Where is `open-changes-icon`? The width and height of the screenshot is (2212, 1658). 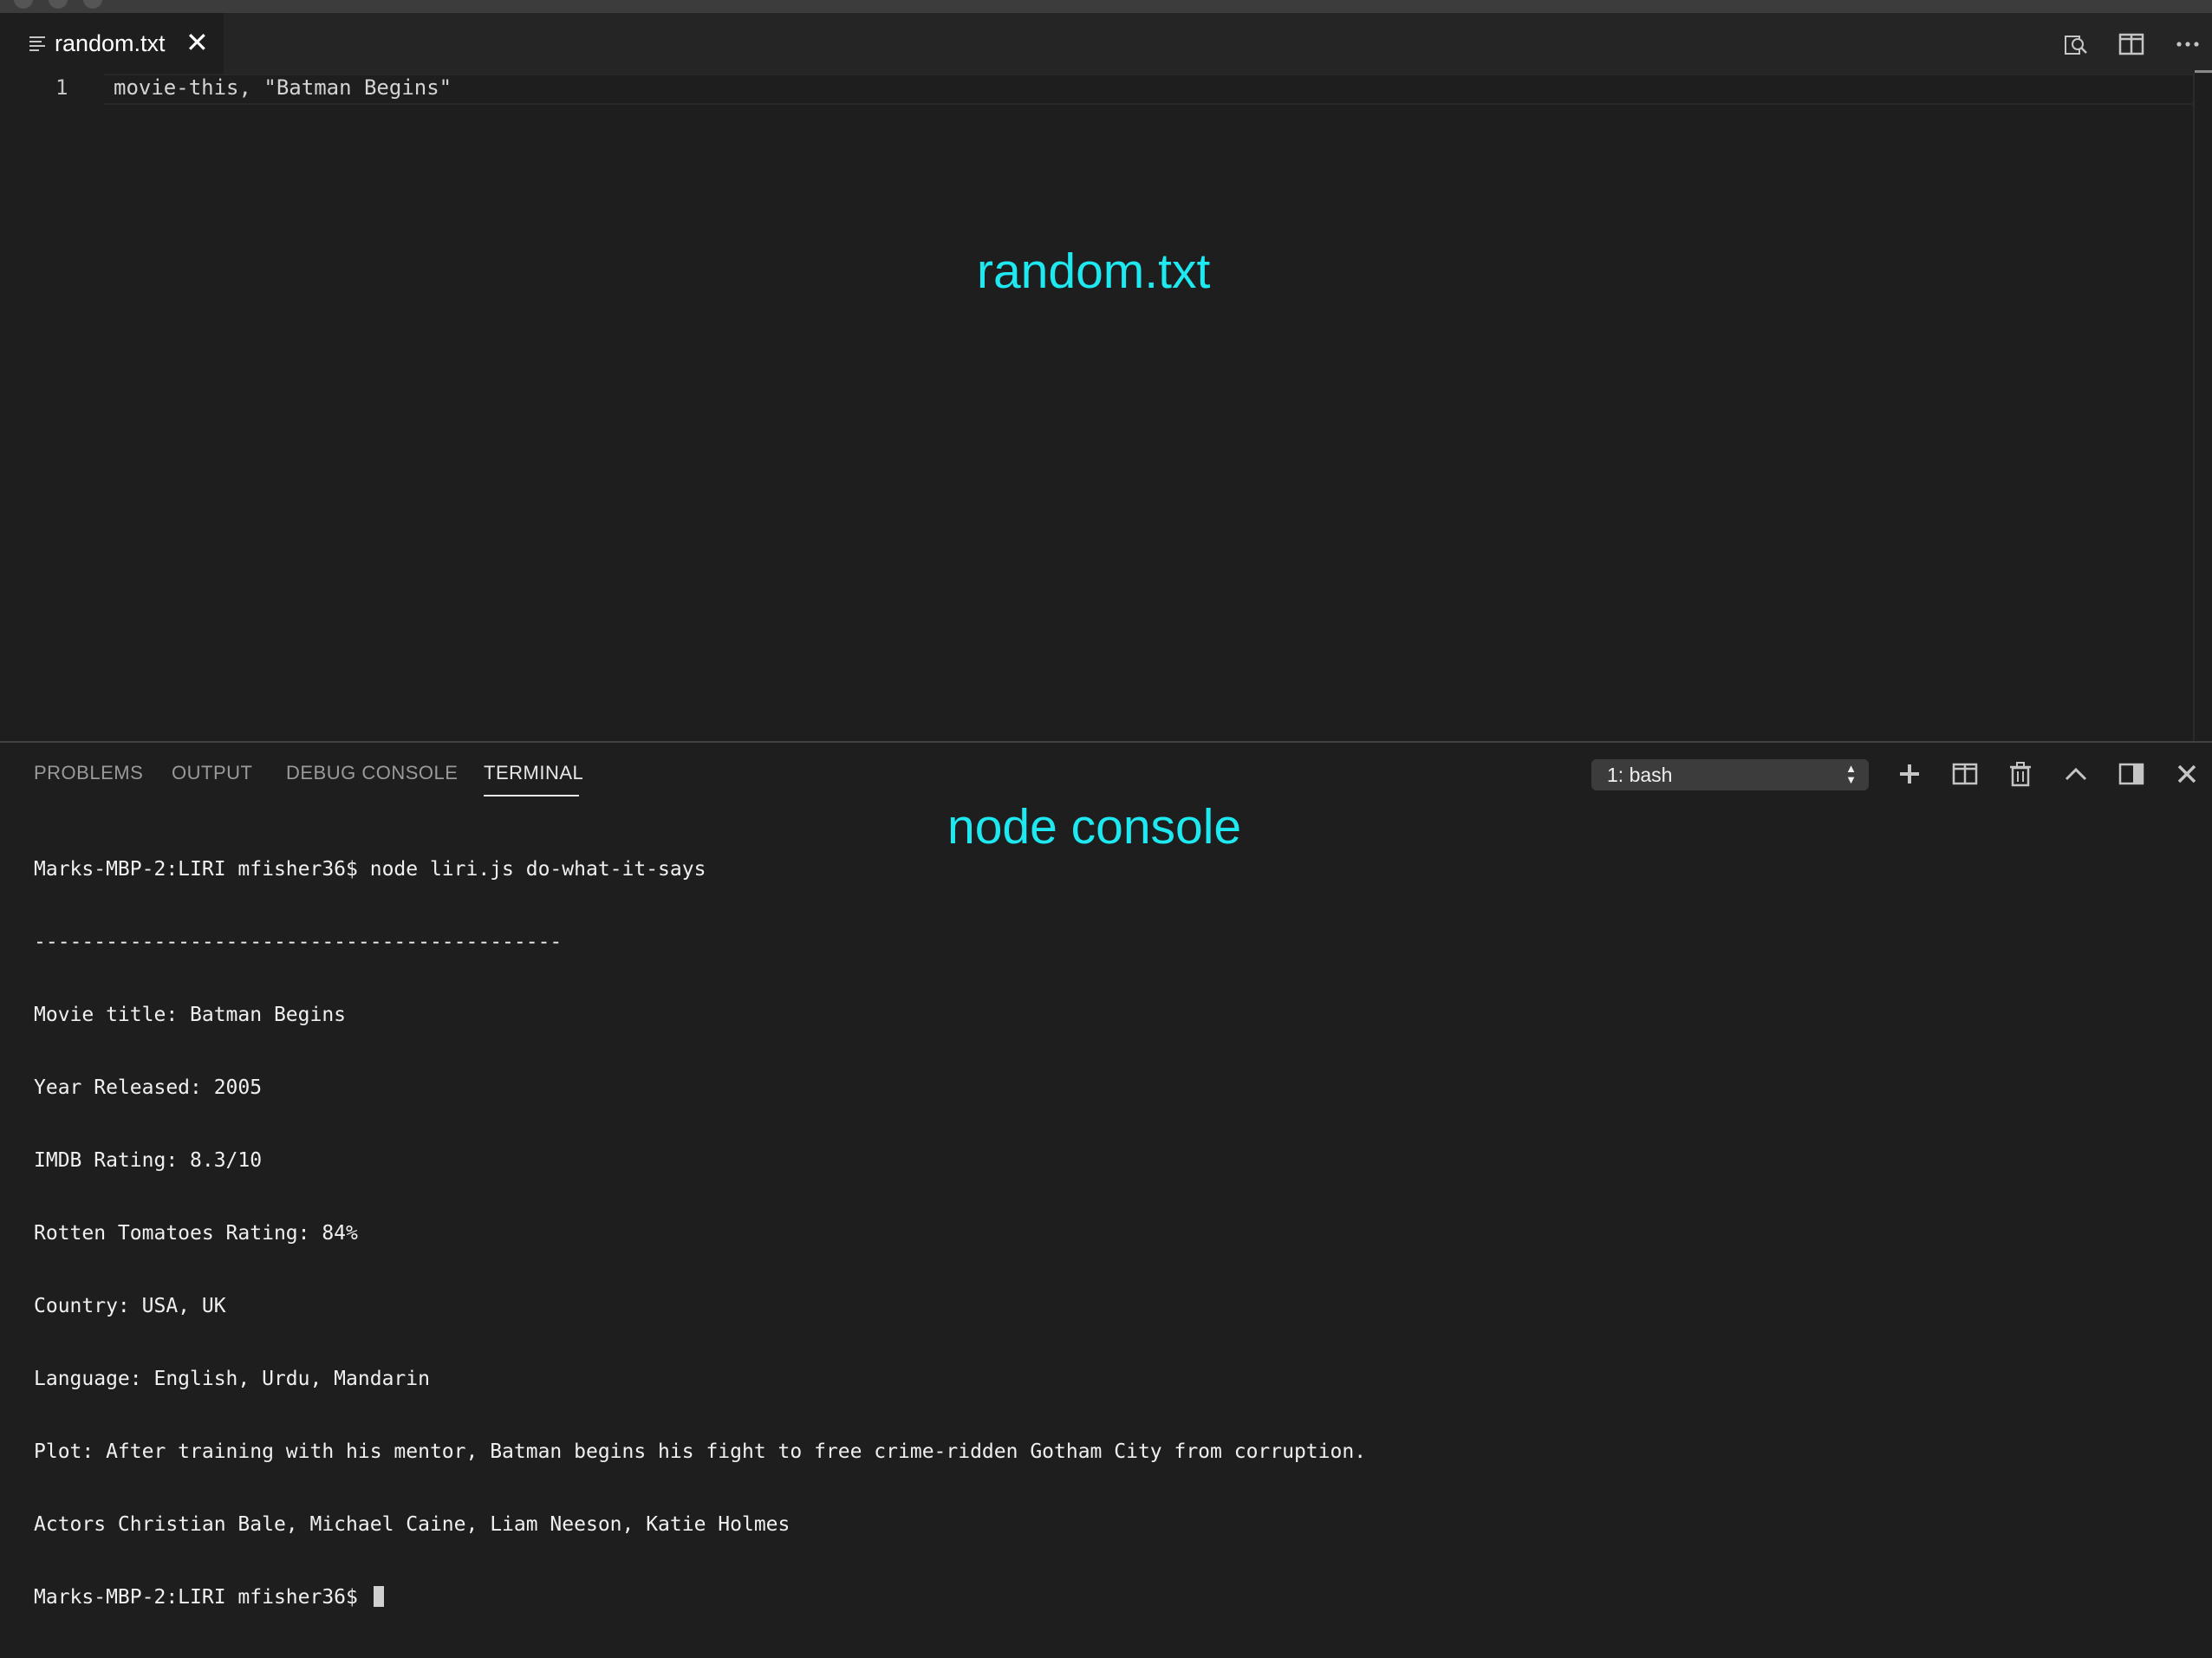
open-changes-icon is located at coordinates (2075, 44).